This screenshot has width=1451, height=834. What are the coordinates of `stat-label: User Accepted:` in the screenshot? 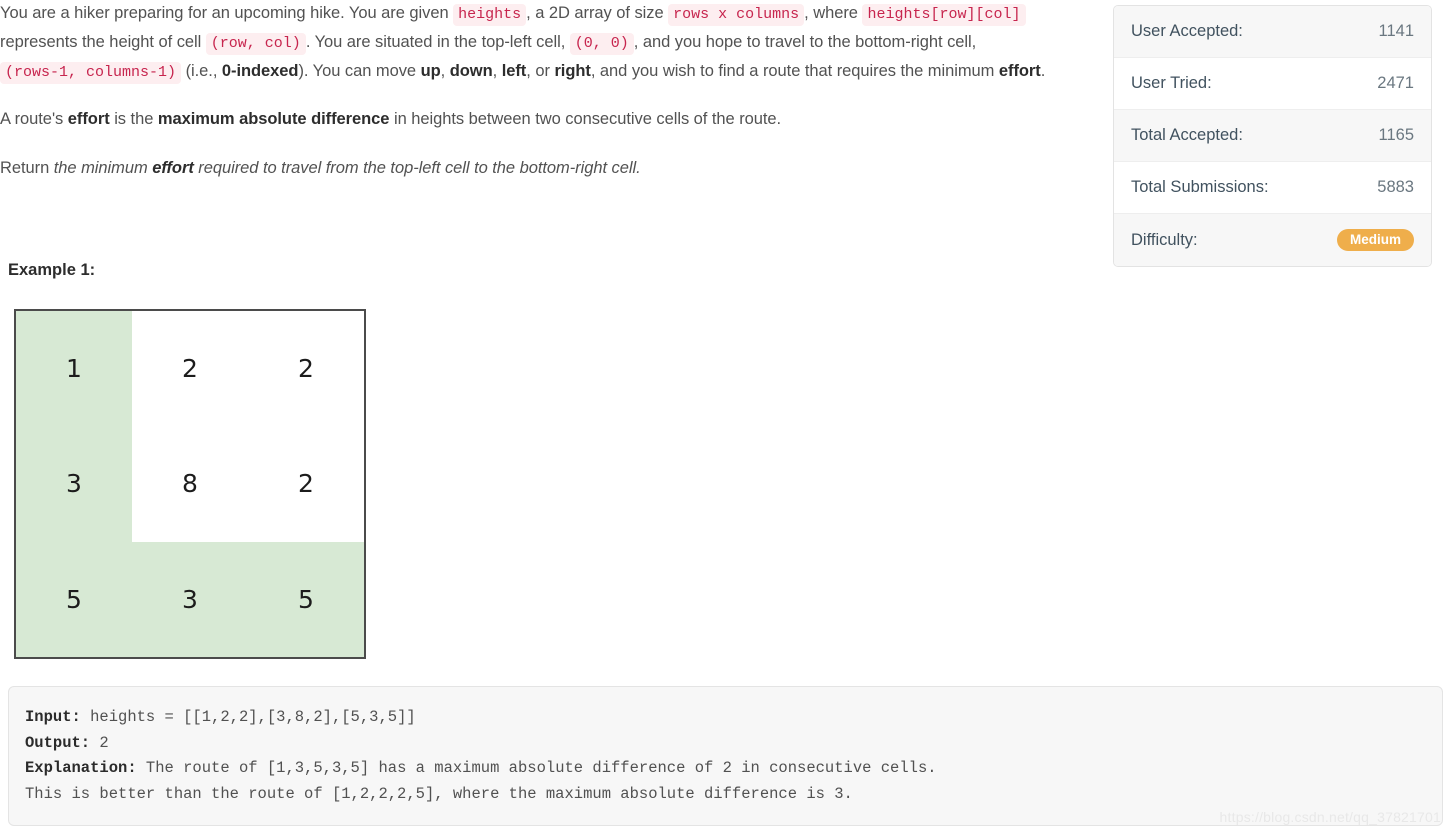 It's located at (1187, 31).